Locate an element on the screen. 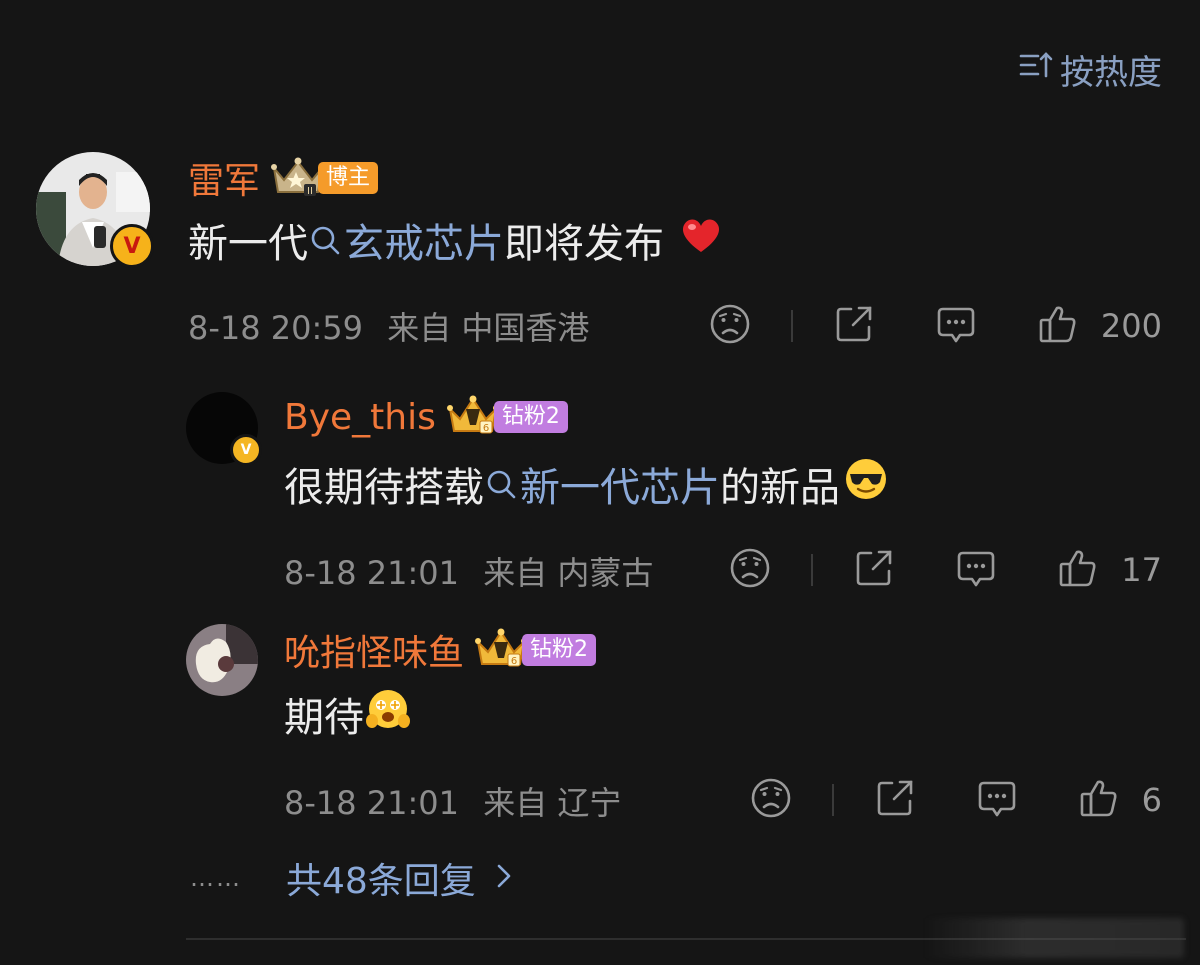 Image resolution: width=1200 pixels, height=965 pixels. comment-meta: 8-18 21:01 来自 内蒙古 is located at coordinates (468, 571).